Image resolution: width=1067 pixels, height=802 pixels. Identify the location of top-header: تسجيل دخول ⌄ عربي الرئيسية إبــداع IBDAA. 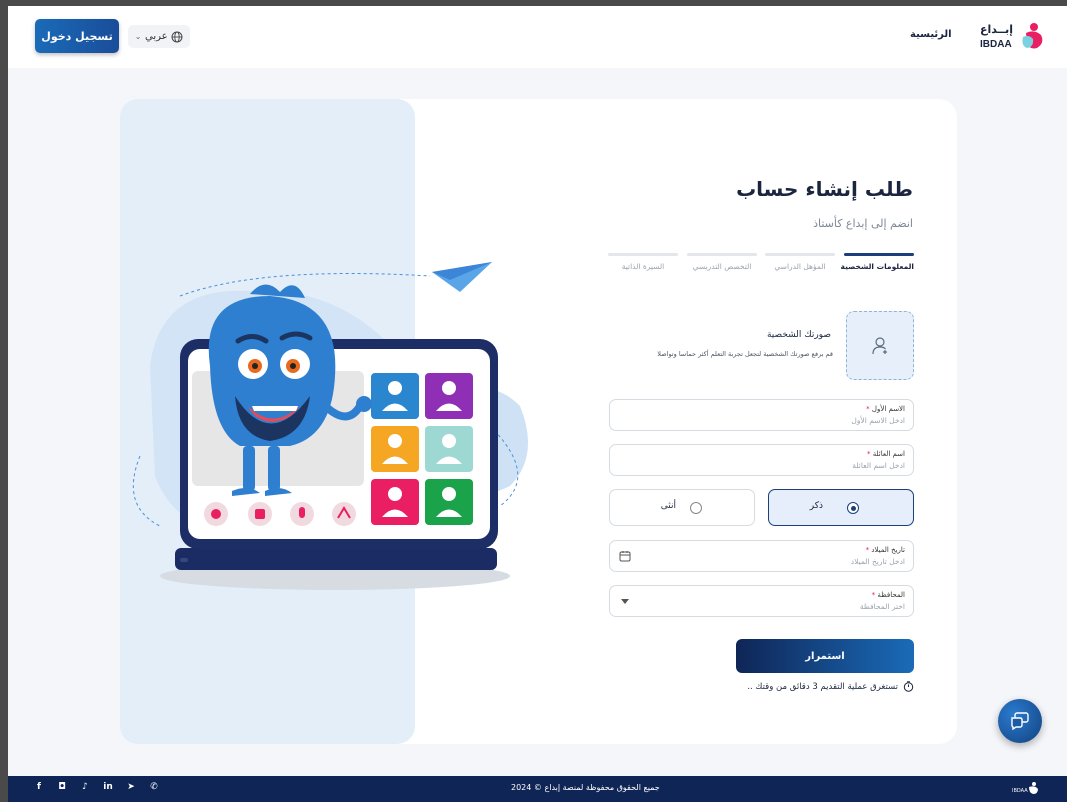
(537, 37).